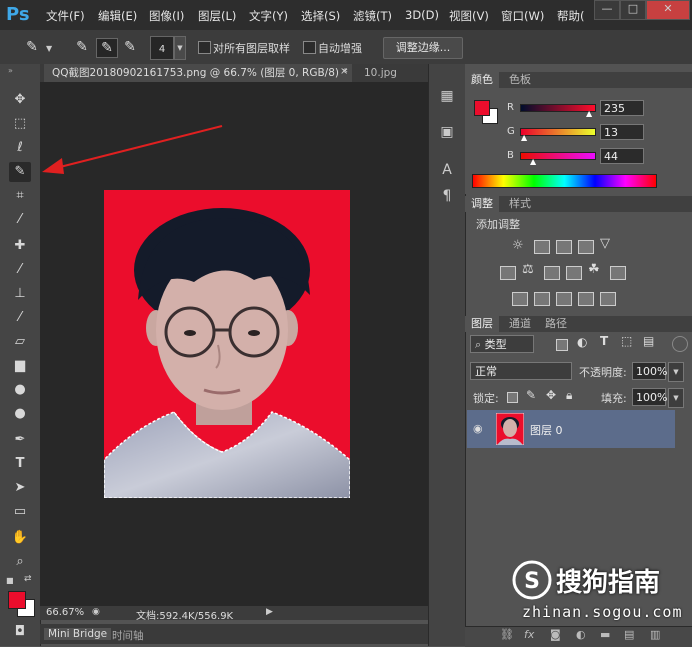  I want to click on collapse-icon: », so click(10, 70).